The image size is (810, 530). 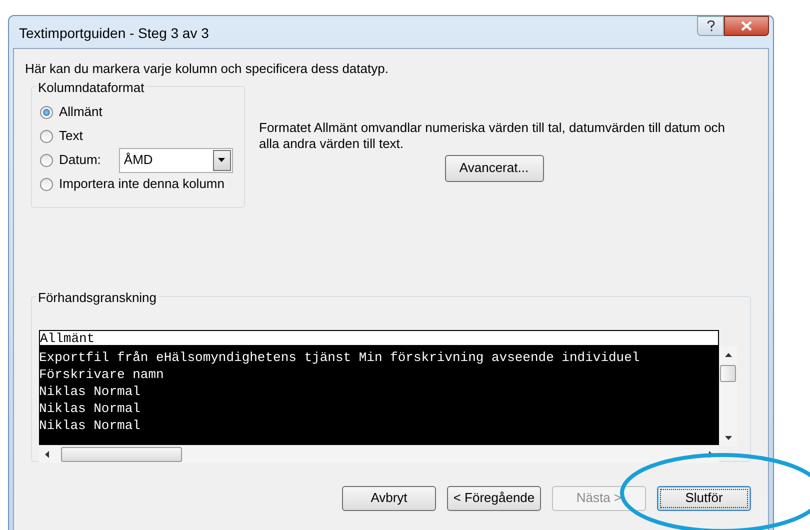 I want to click on radio-label: Allmänt, so click(x=80, y=112).